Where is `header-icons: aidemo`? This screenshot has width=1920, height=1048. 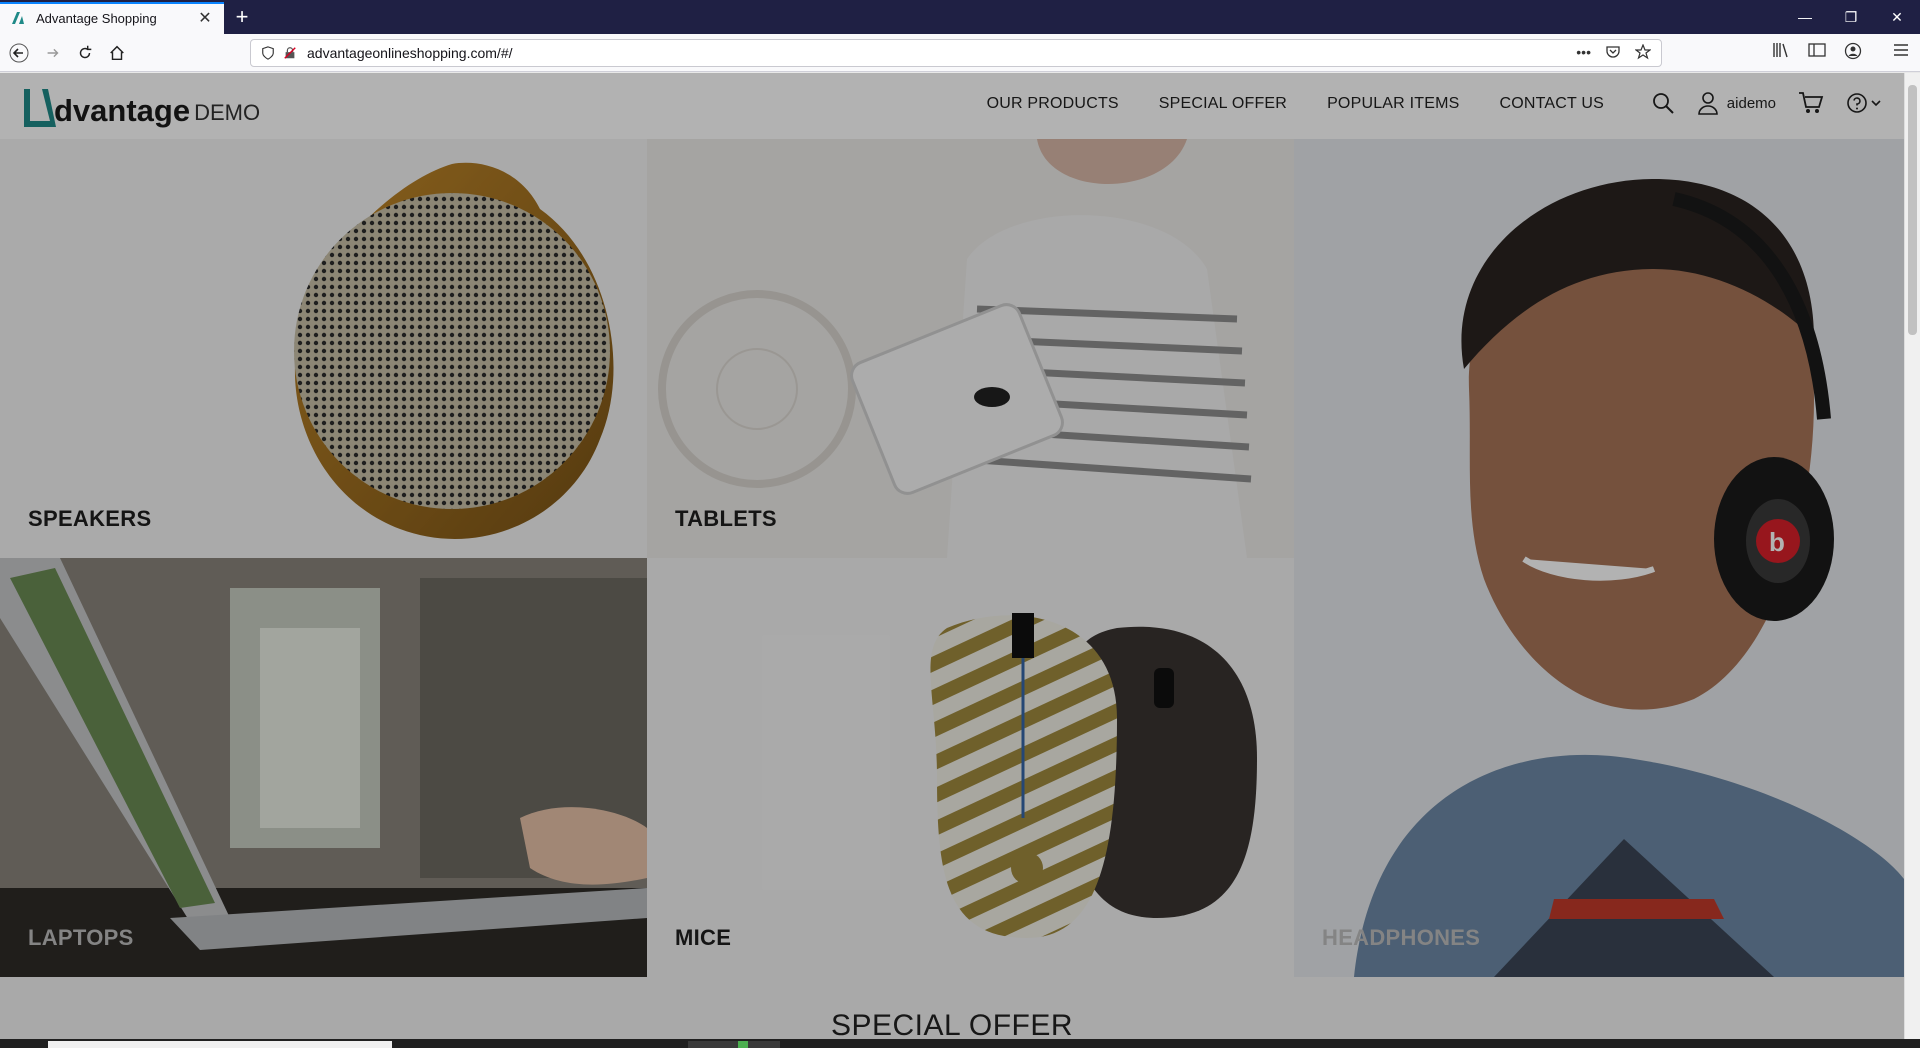 header-icons: aidemo is located at coordinates (1766, 103).